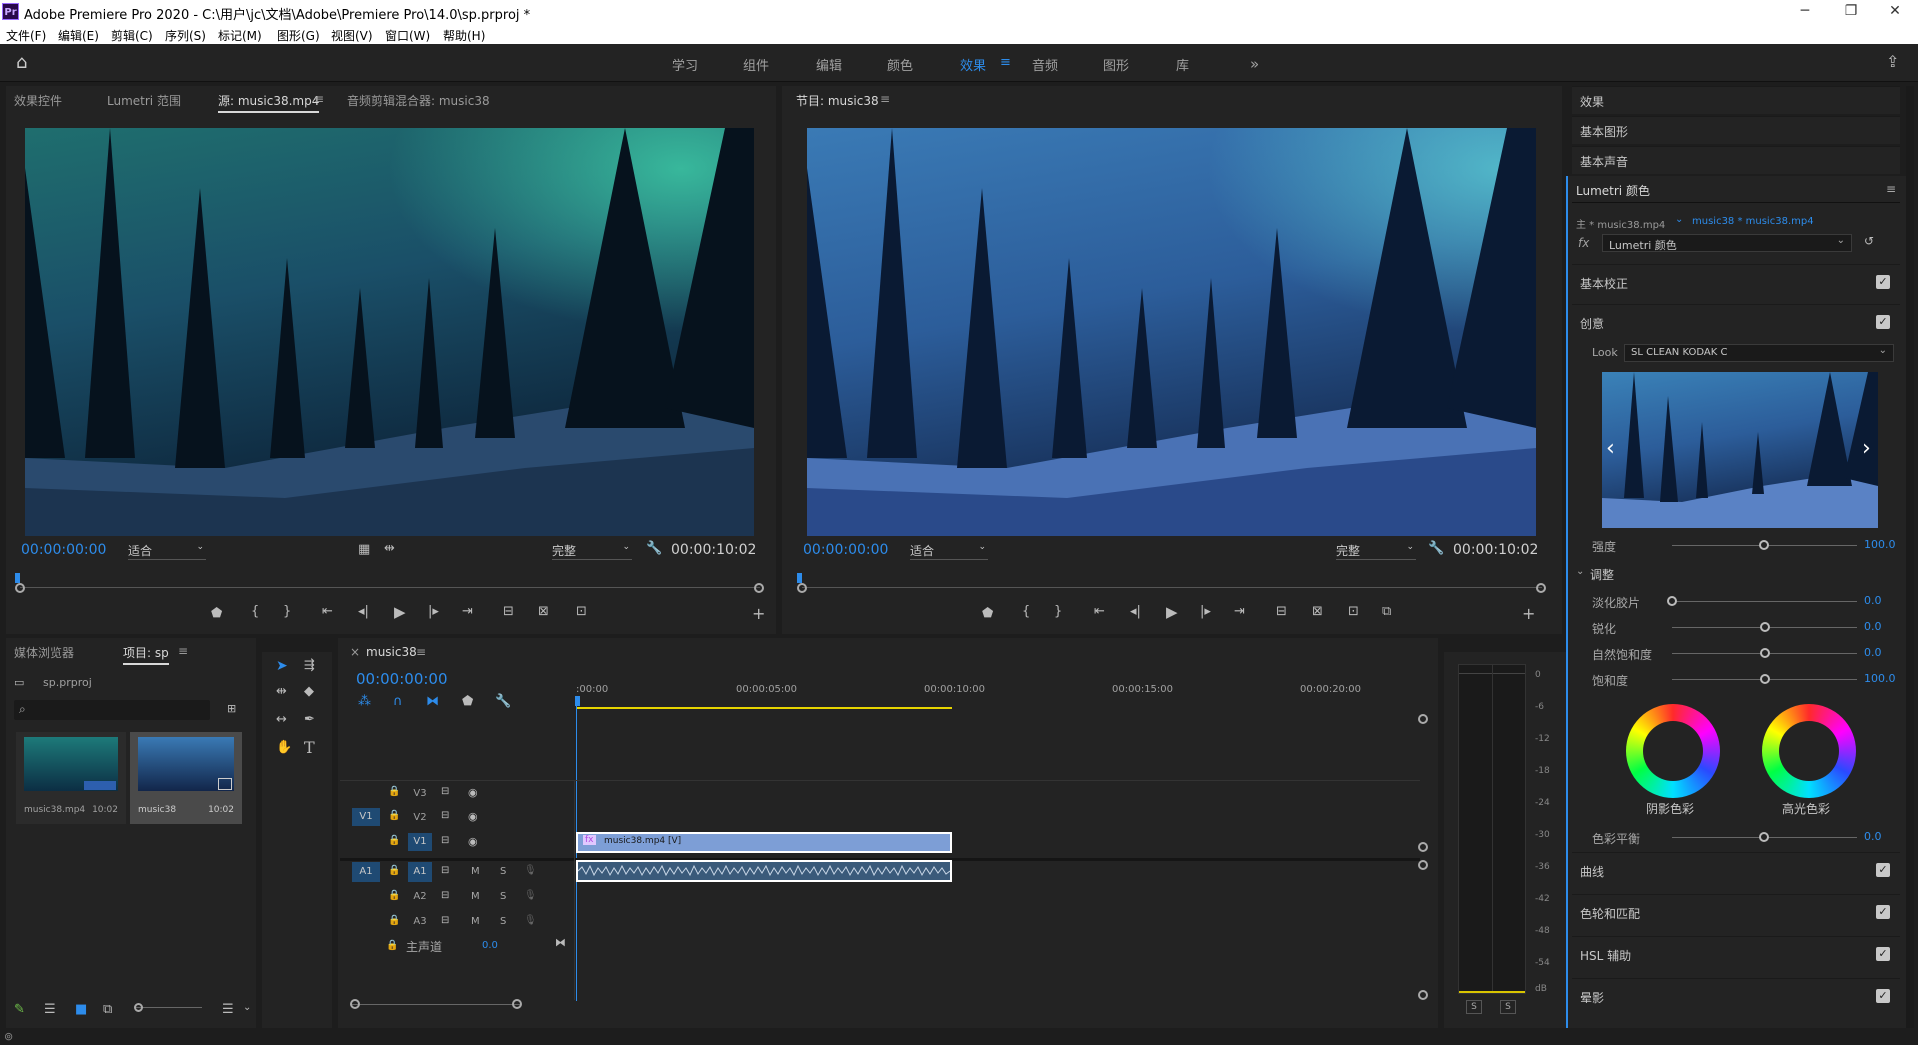 The width and height of the screenshot is (1918, 1045). Describe the element at coordinates (26, 35) in the screenshot. I see `menu-file: 文件(F)` at that location.